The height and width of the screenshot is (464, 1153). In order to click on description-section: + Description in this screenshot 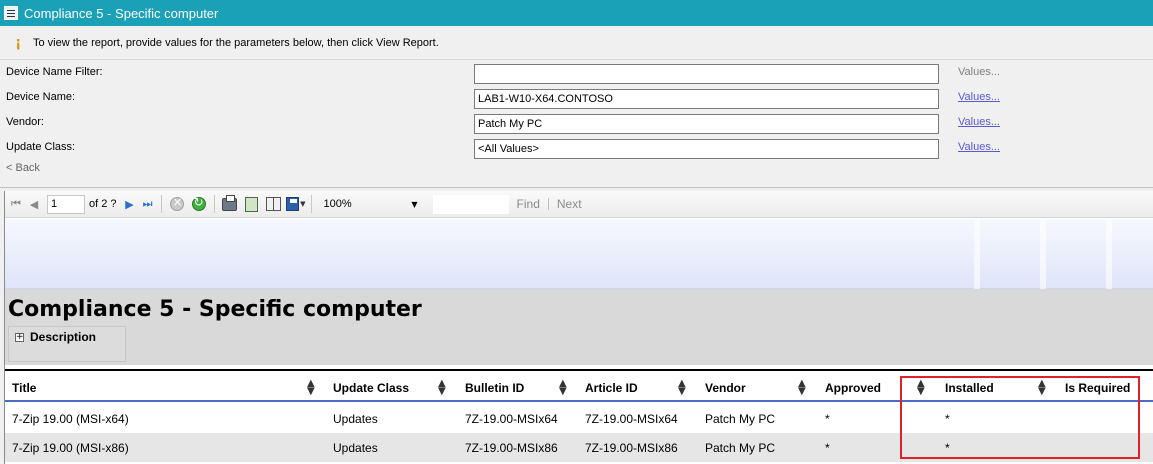, I will do `click(67, 344)`.